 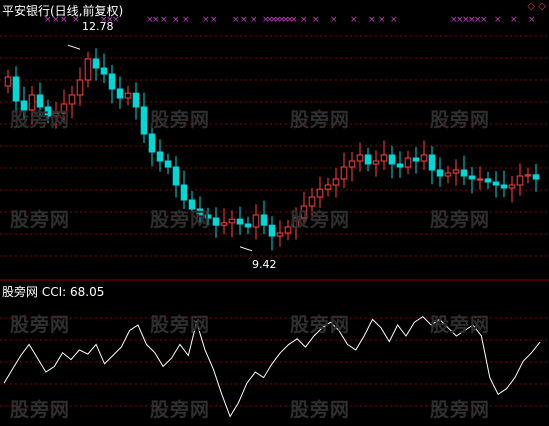 I want to click on indicator-label: 股旁网 CCI: 68.05, so click(x=53, y=291).